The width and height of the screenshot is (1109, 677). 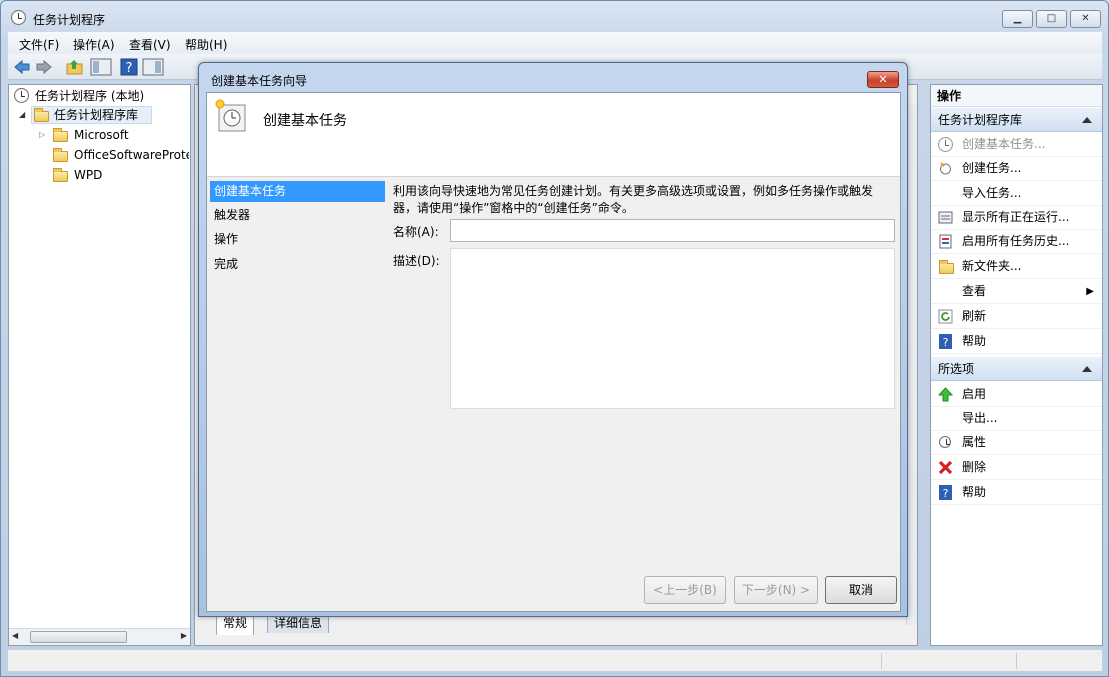 What do you see at coordinates (555, 43) in the screenshot?
I see `menu-bar: 文件(F) 操作(A) 查看(V) 帮助(H)` at bounding box center [555, 43].